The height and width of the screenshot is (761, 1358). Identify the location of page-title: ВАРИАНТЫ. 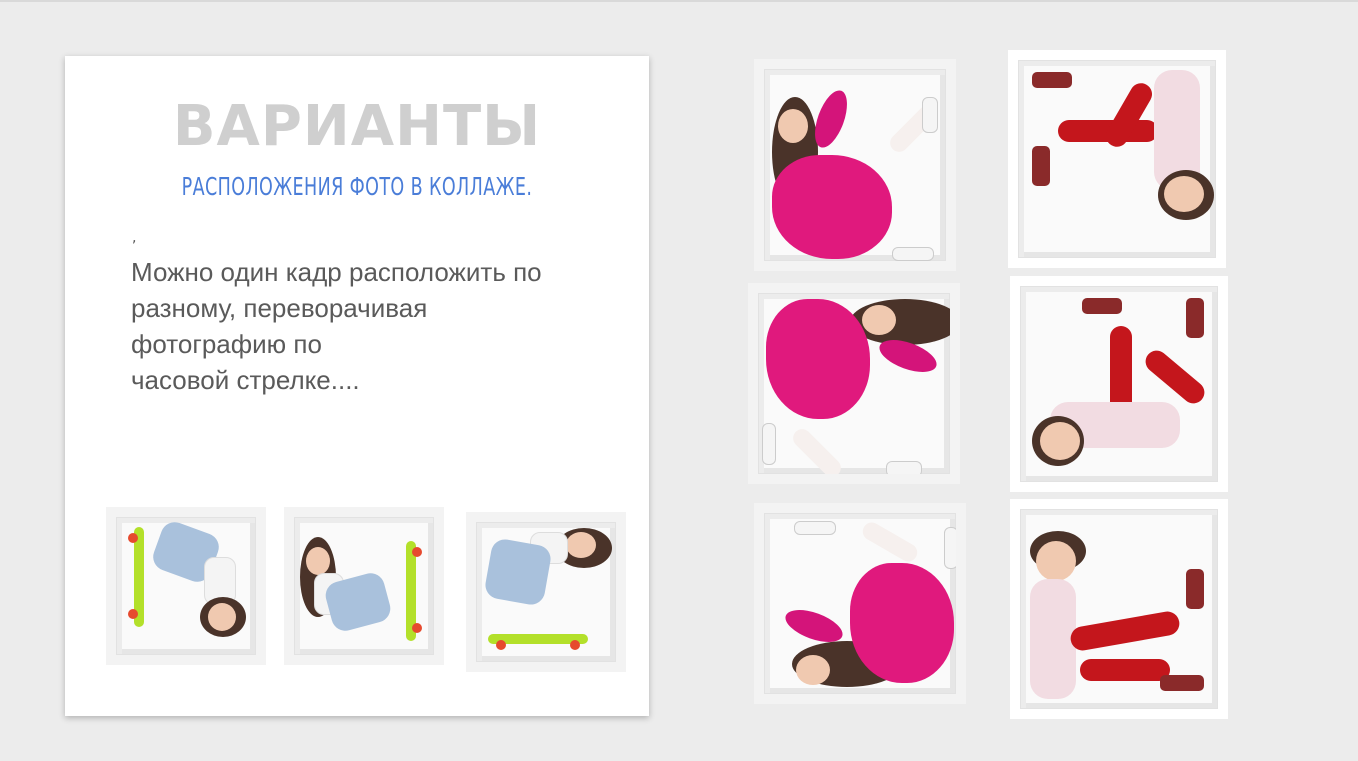
(357, 126).